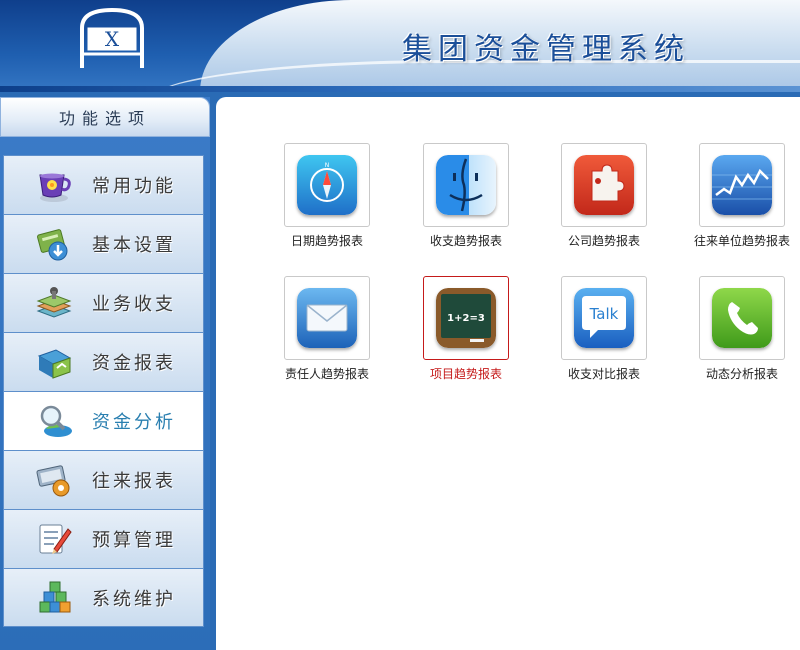 Image resolution: width=800 pixels, height=650 pixels. I want to click on sidebar-item-budget-management: 预算管理, so click(103, 538).